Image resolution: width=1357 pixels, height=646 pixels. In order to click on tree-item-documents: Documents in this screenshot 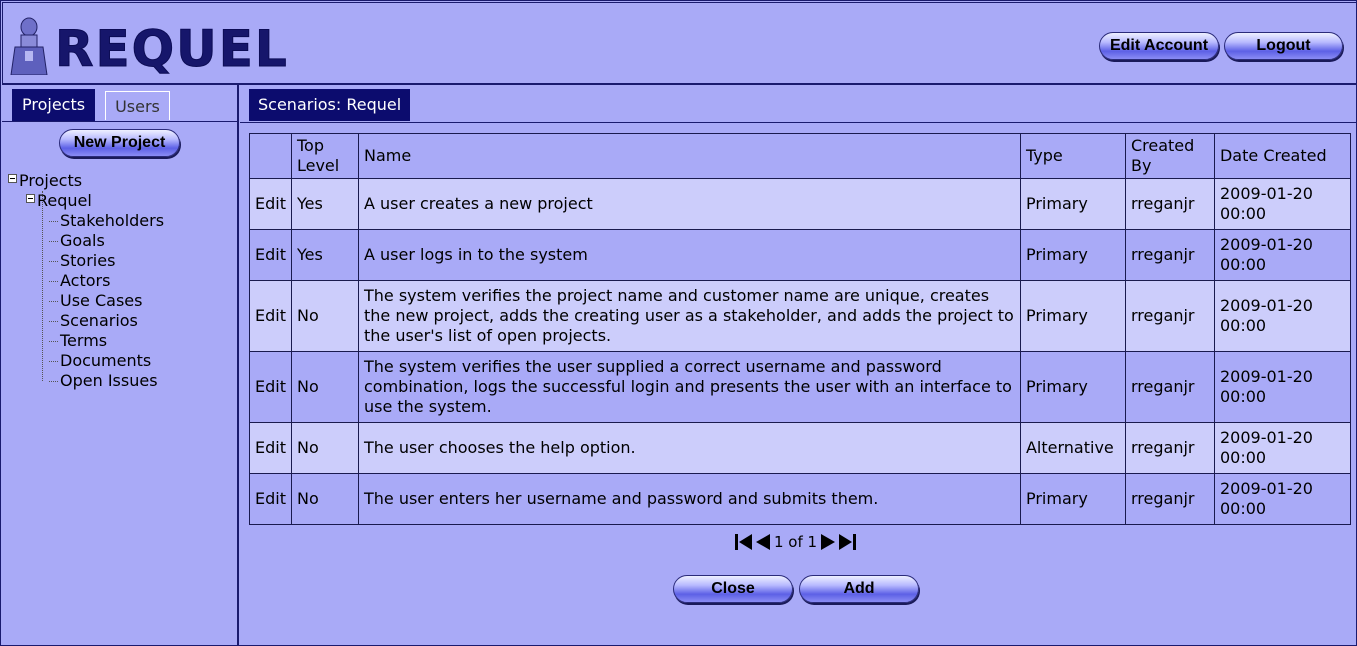, I will do `click(86, 361)`.